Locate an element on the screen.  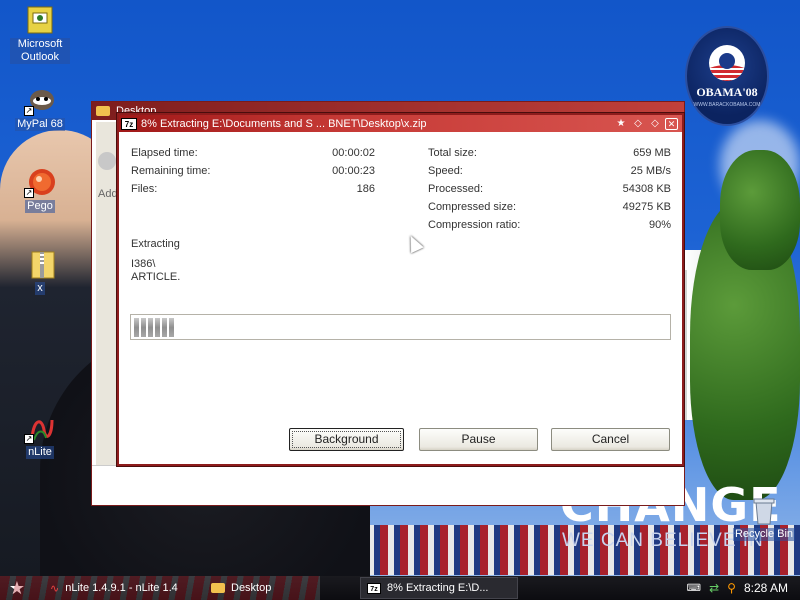
desktop-icon-pego: ↗ Pego is located at coordinates (40, 189).